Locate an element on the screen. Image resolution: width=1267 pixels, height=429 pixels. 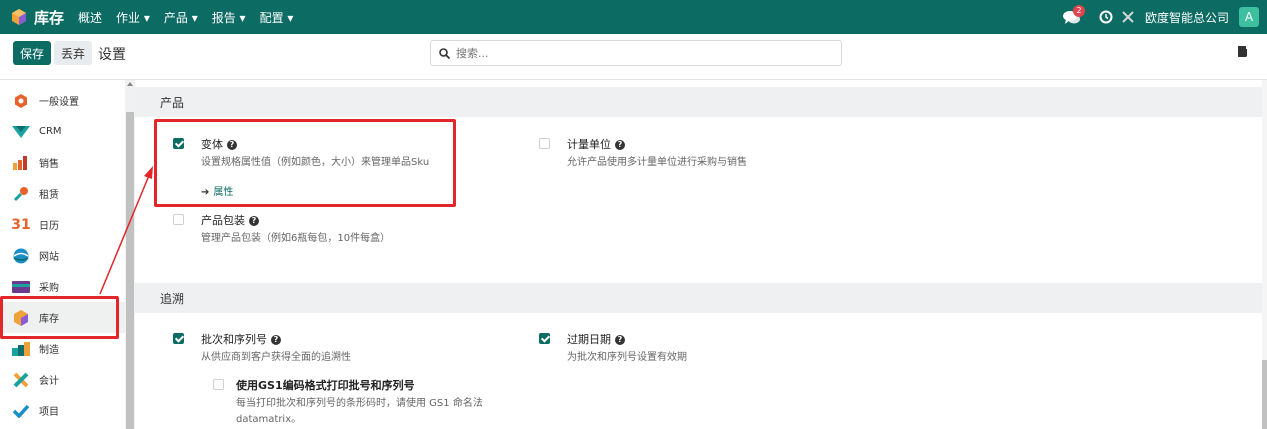
gs1-checkbox is located at coordinates (218, 384).